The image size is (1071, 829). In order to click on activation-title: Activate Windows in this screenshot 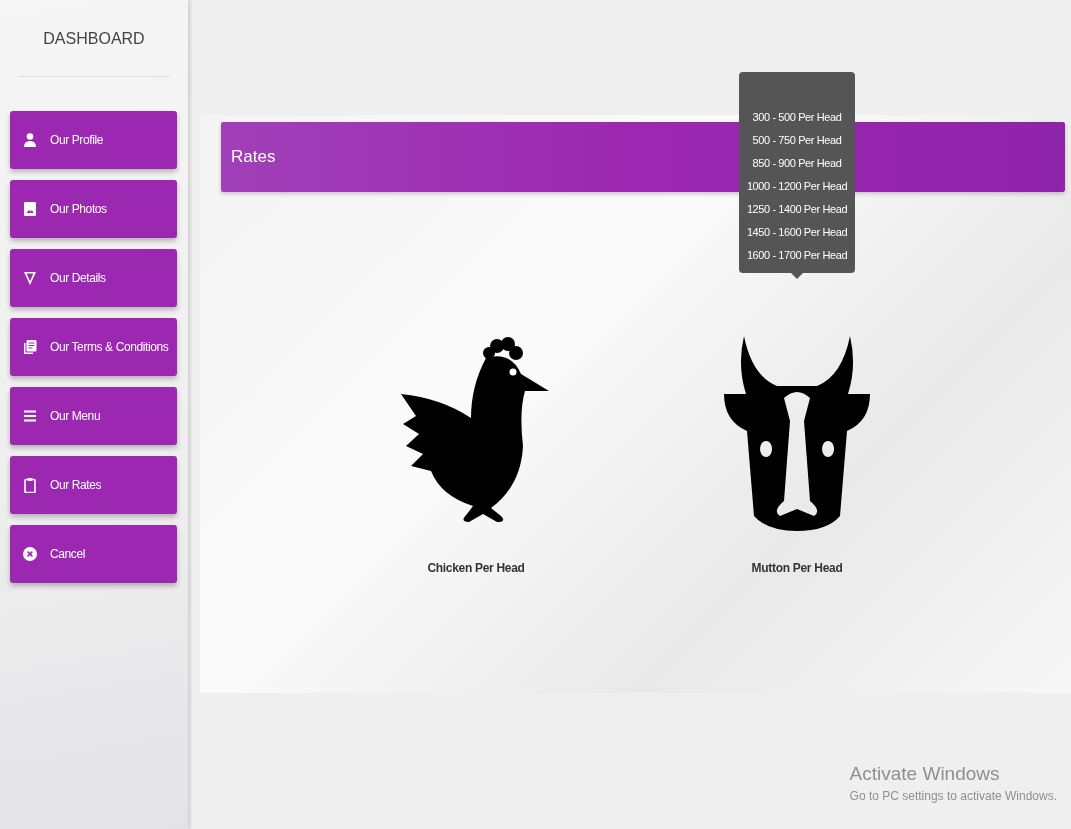, I will do `click(925, 774)`.